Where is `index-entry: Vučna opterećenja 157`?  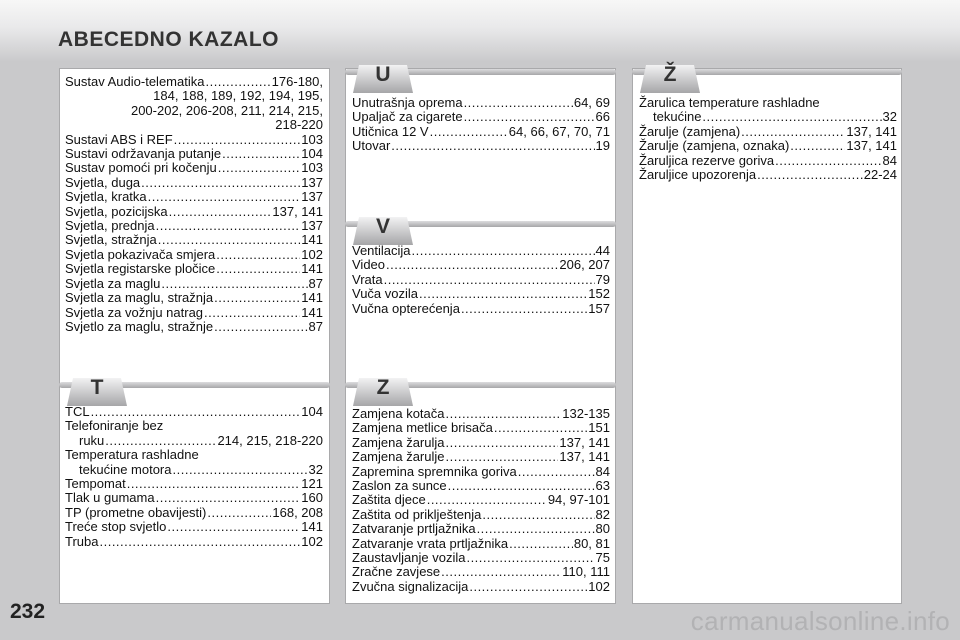
index-entry: Vučna opterećenja 157 is located at coordinates (481, 308).